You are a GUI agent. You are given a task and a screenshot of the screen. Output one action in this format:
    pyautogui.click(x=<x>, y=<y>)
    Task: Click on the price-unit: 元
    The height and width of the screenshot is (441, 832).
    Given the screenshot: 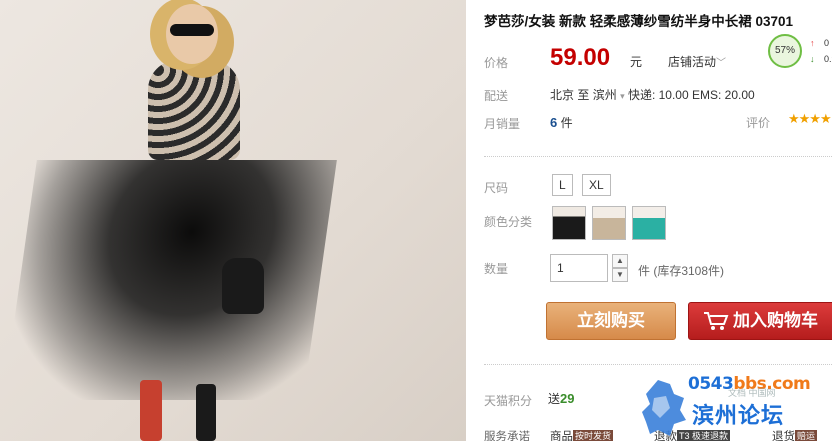 What is the action you would take?
    pyautogui.click(x=636, y=62)
    